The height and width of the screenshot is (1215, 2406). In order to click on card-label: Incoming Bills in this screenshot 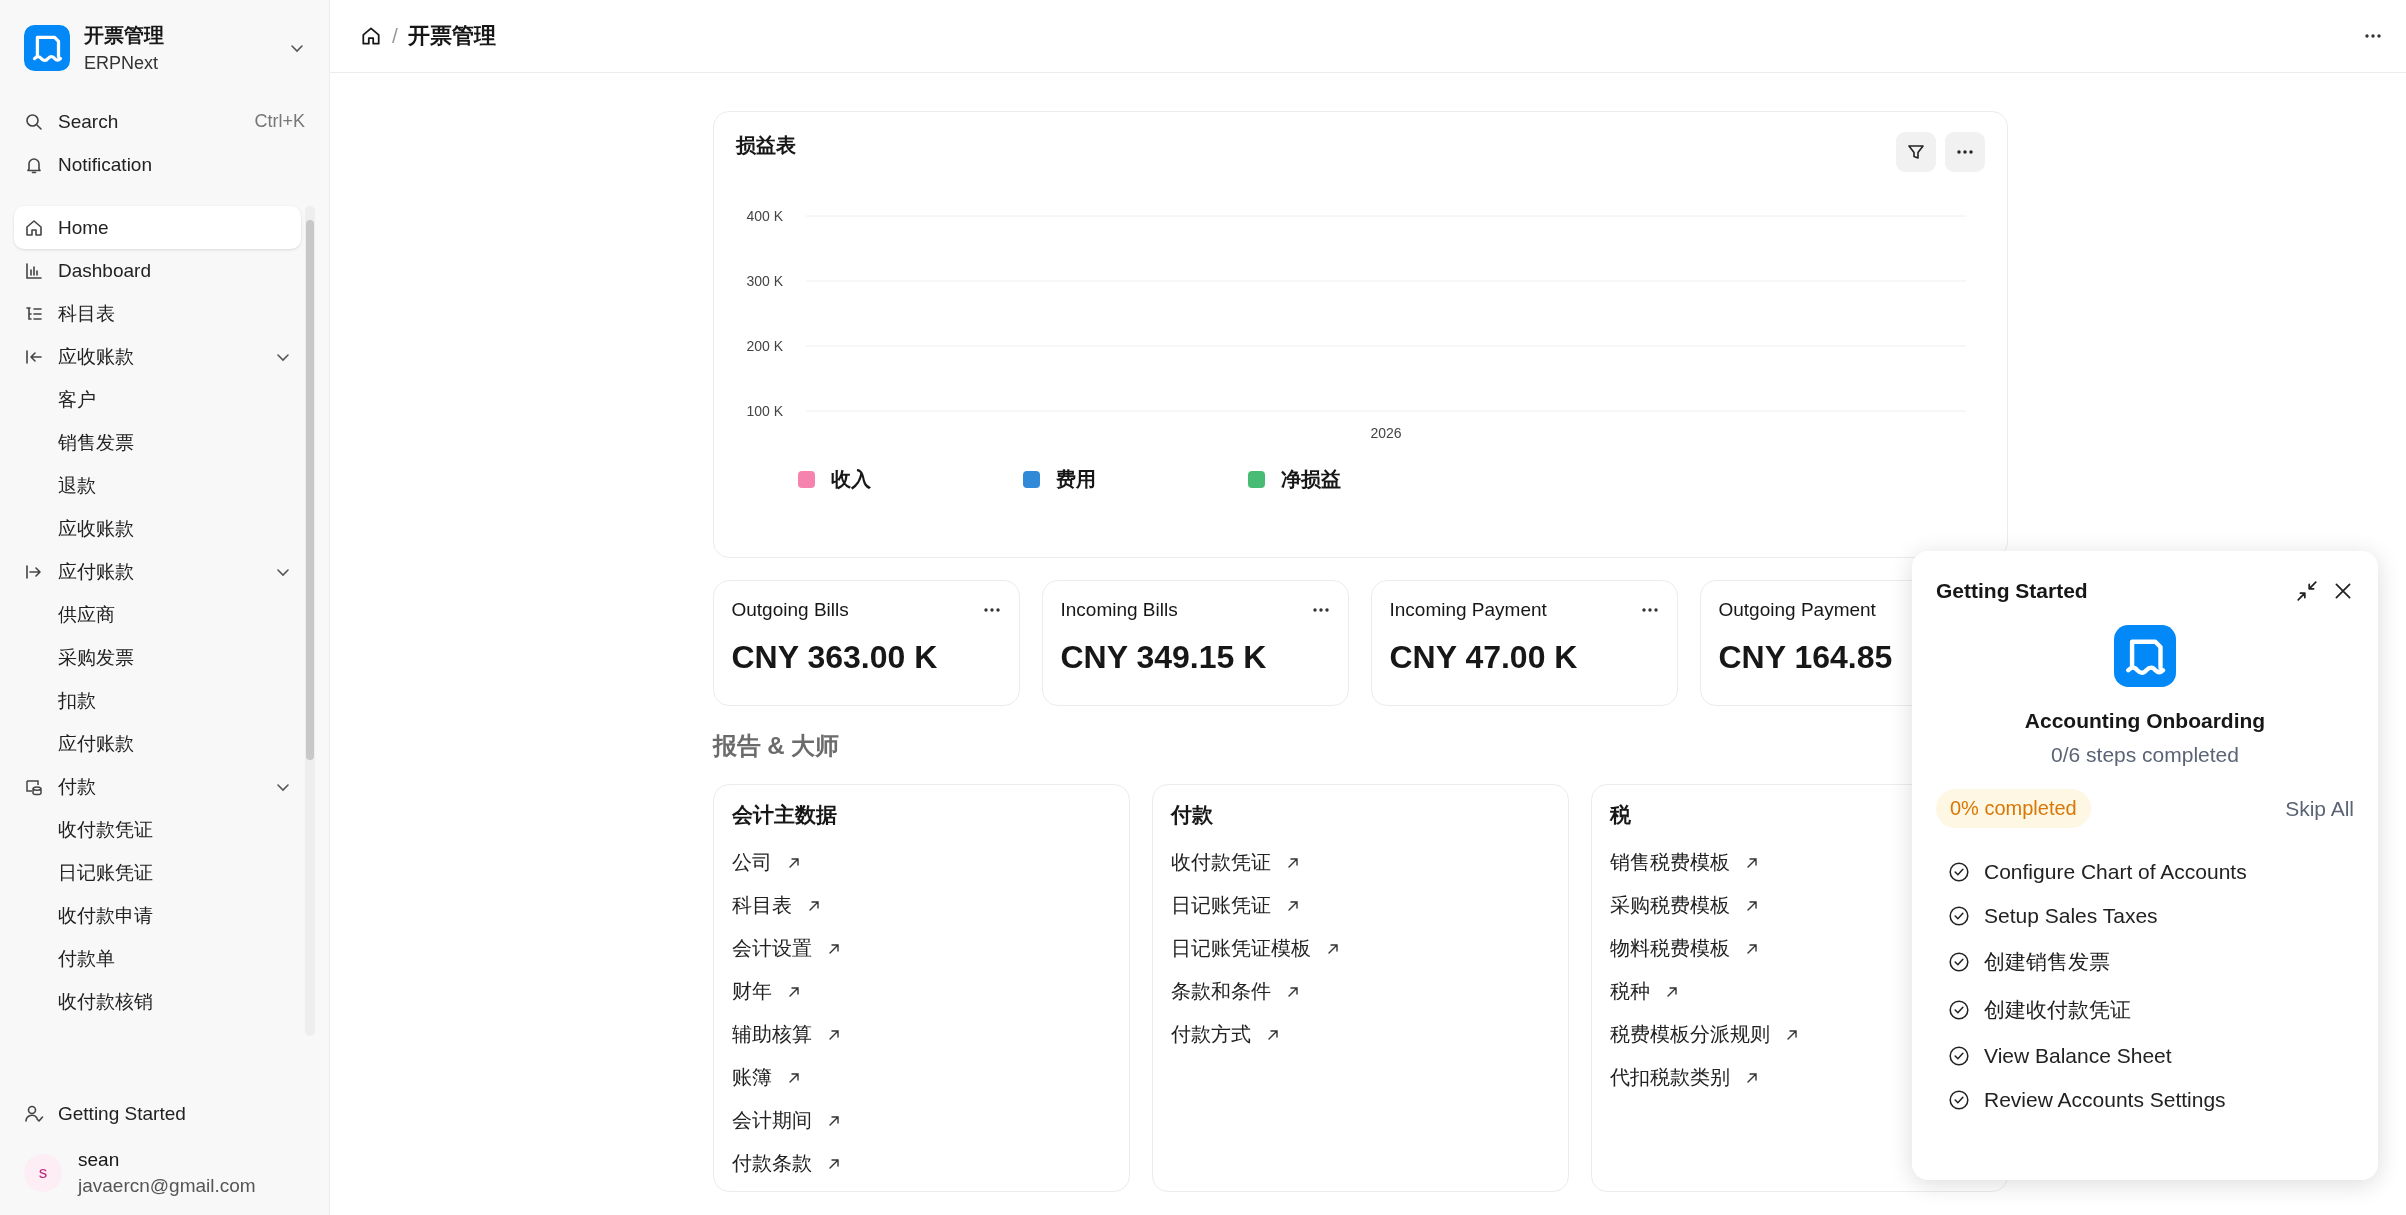, I will do `click(1119, 610)`.